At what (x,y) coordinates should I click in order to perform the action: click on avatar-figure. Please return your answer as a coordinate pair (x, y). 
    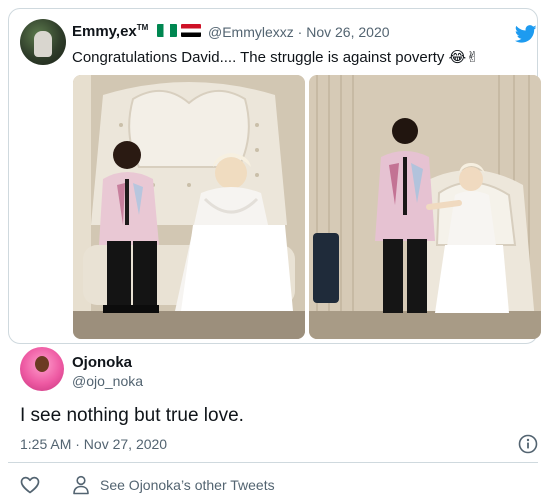
    Looking at the image, I should click on (43, 44).